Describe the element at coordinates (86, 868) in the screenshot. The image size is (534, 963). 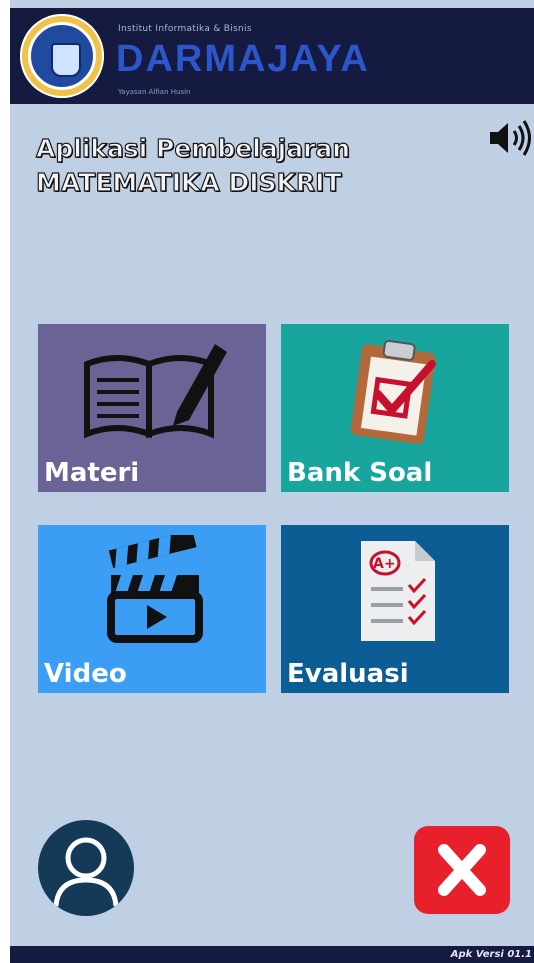
I see `user-avatar-icon` at that location.